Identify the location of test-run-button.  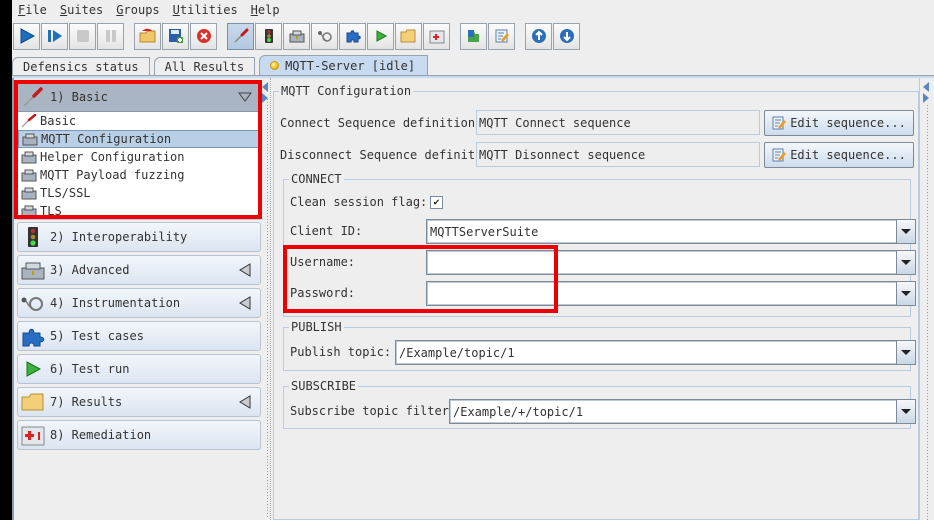
(380, 36).